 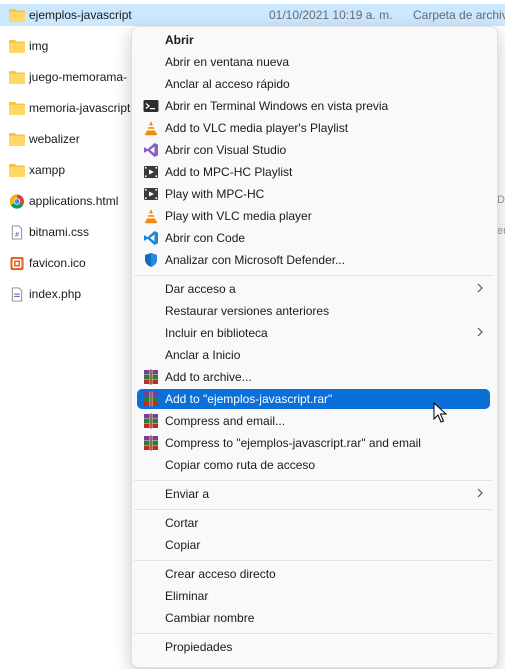 I want to click on menu-item-label: Abrir con Visual Studio, so click(x=226, y=150).